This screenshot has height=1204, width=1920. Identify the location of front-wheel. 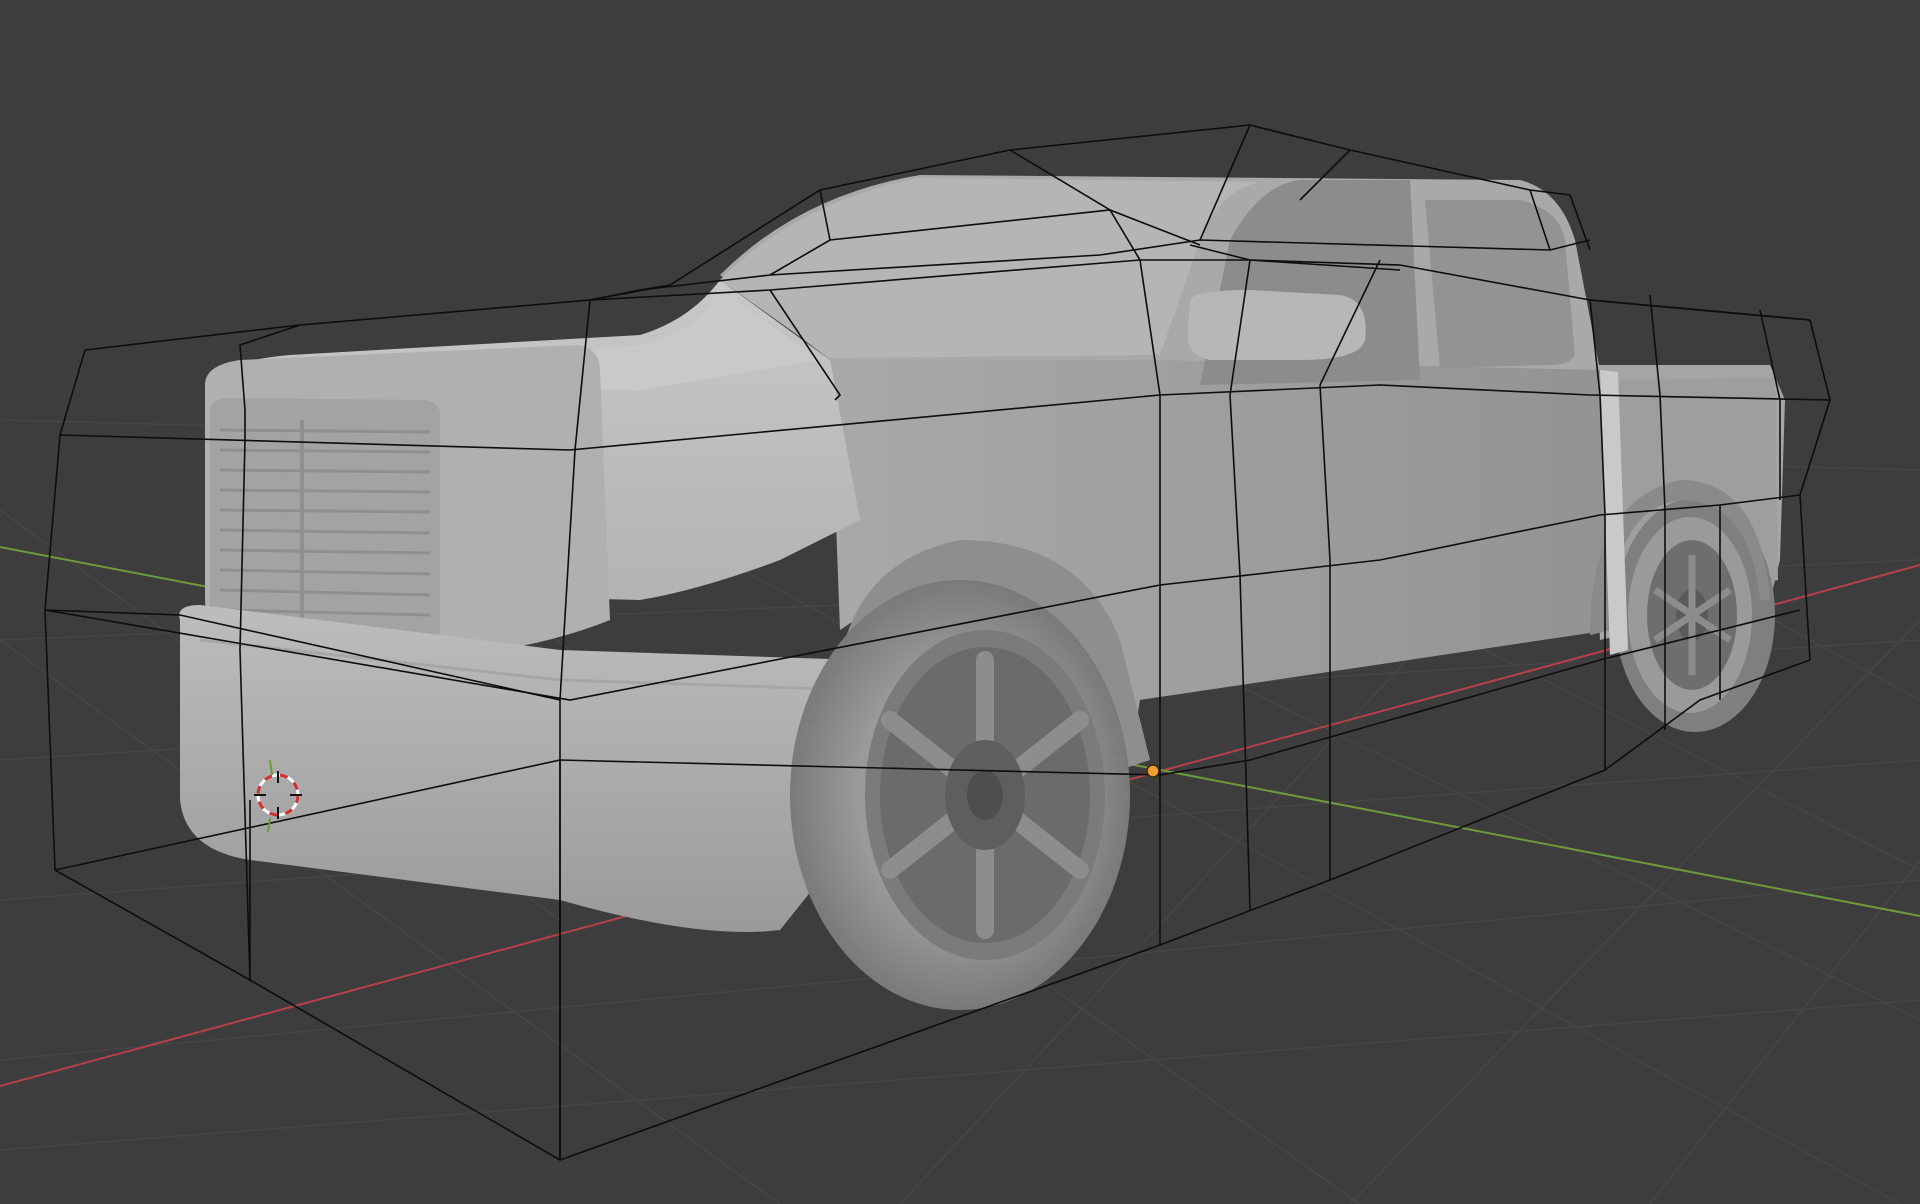
(960, 795).